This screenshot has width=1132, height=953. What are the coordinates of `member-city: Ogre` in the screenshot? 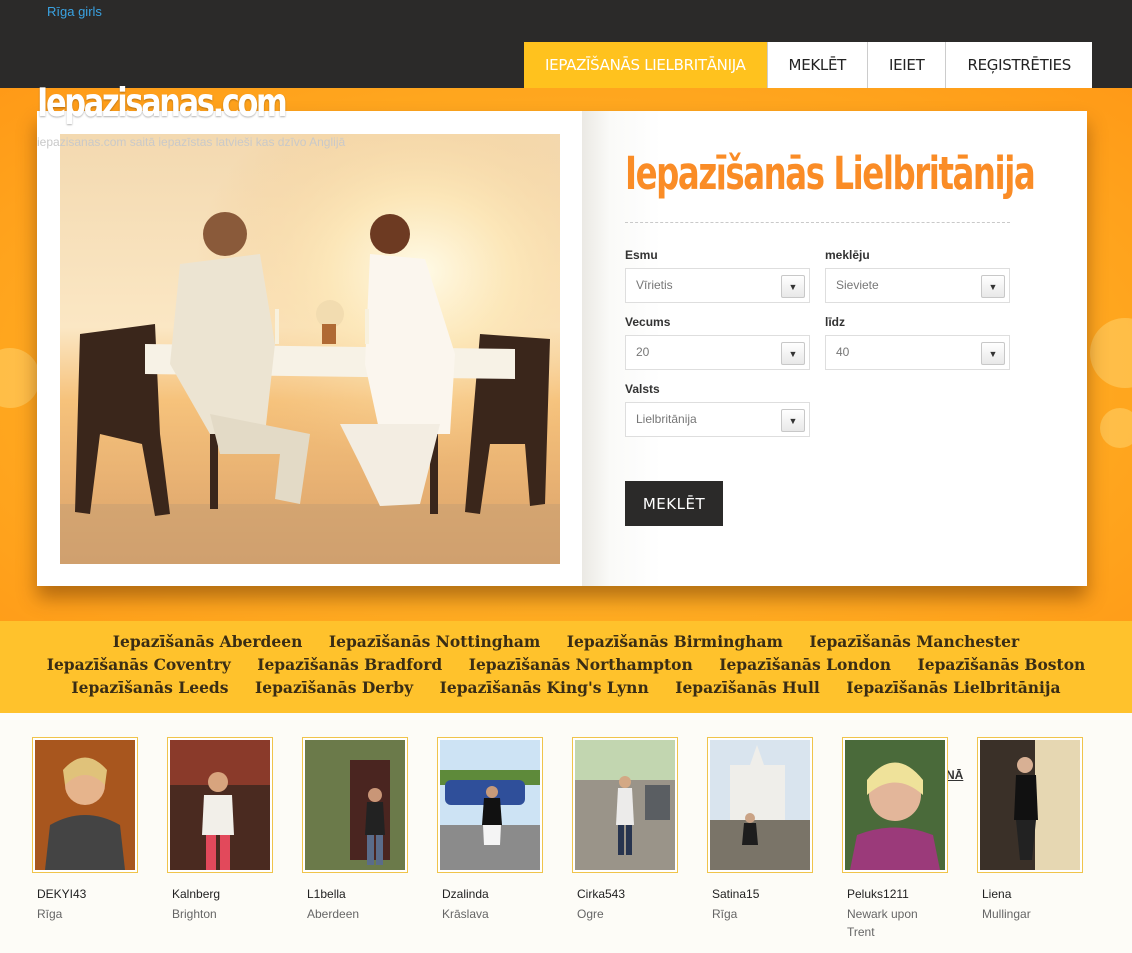 It's located at (590, 914).